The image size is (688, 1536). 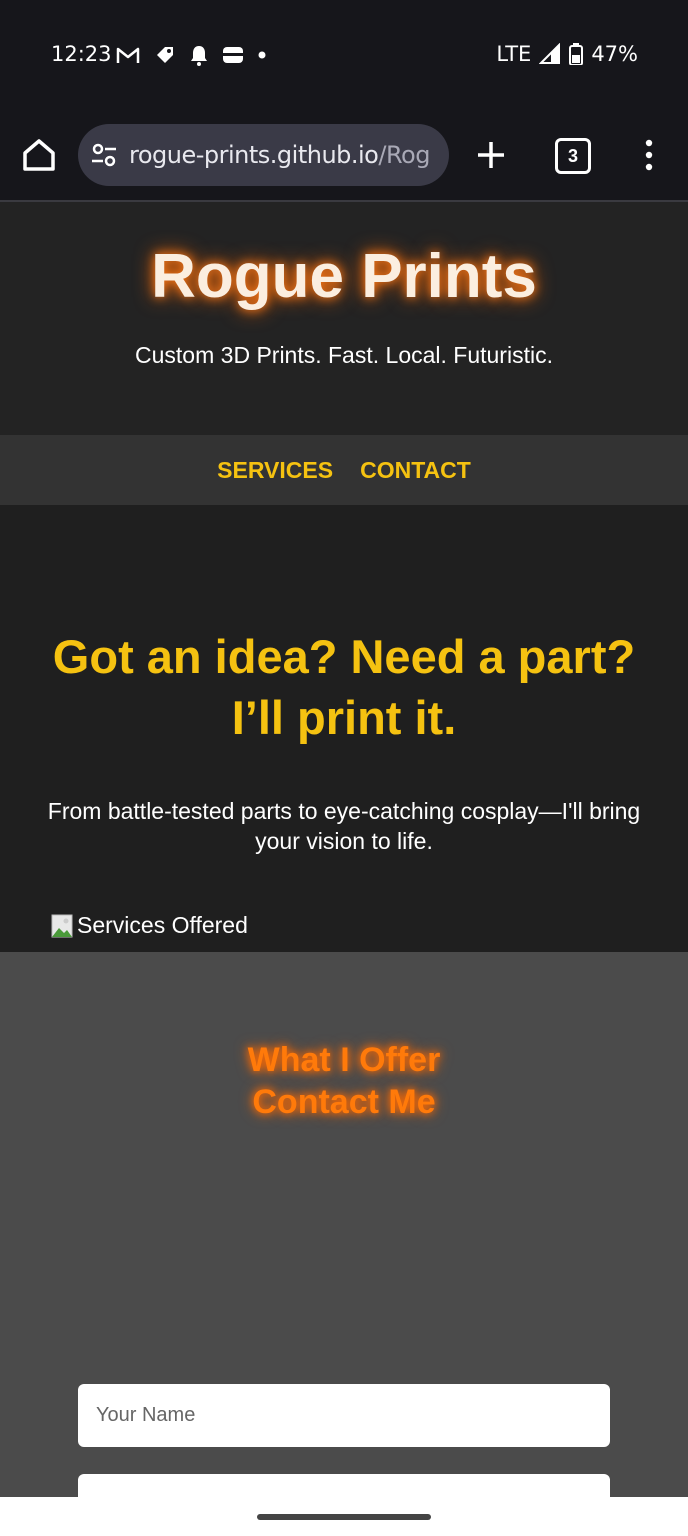 I want to click on hero-headline-line1: Got an idea? Need a part?, so click(x=344, y=656).